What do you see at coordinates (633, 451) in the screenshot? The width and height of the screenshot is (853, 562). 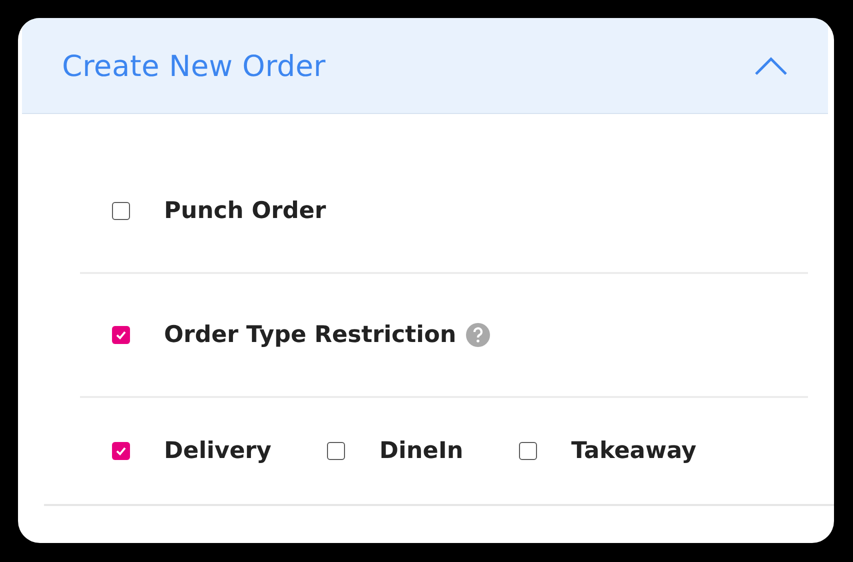 I see `order-type-label: Takeaway` at bounding box center [633, 451].